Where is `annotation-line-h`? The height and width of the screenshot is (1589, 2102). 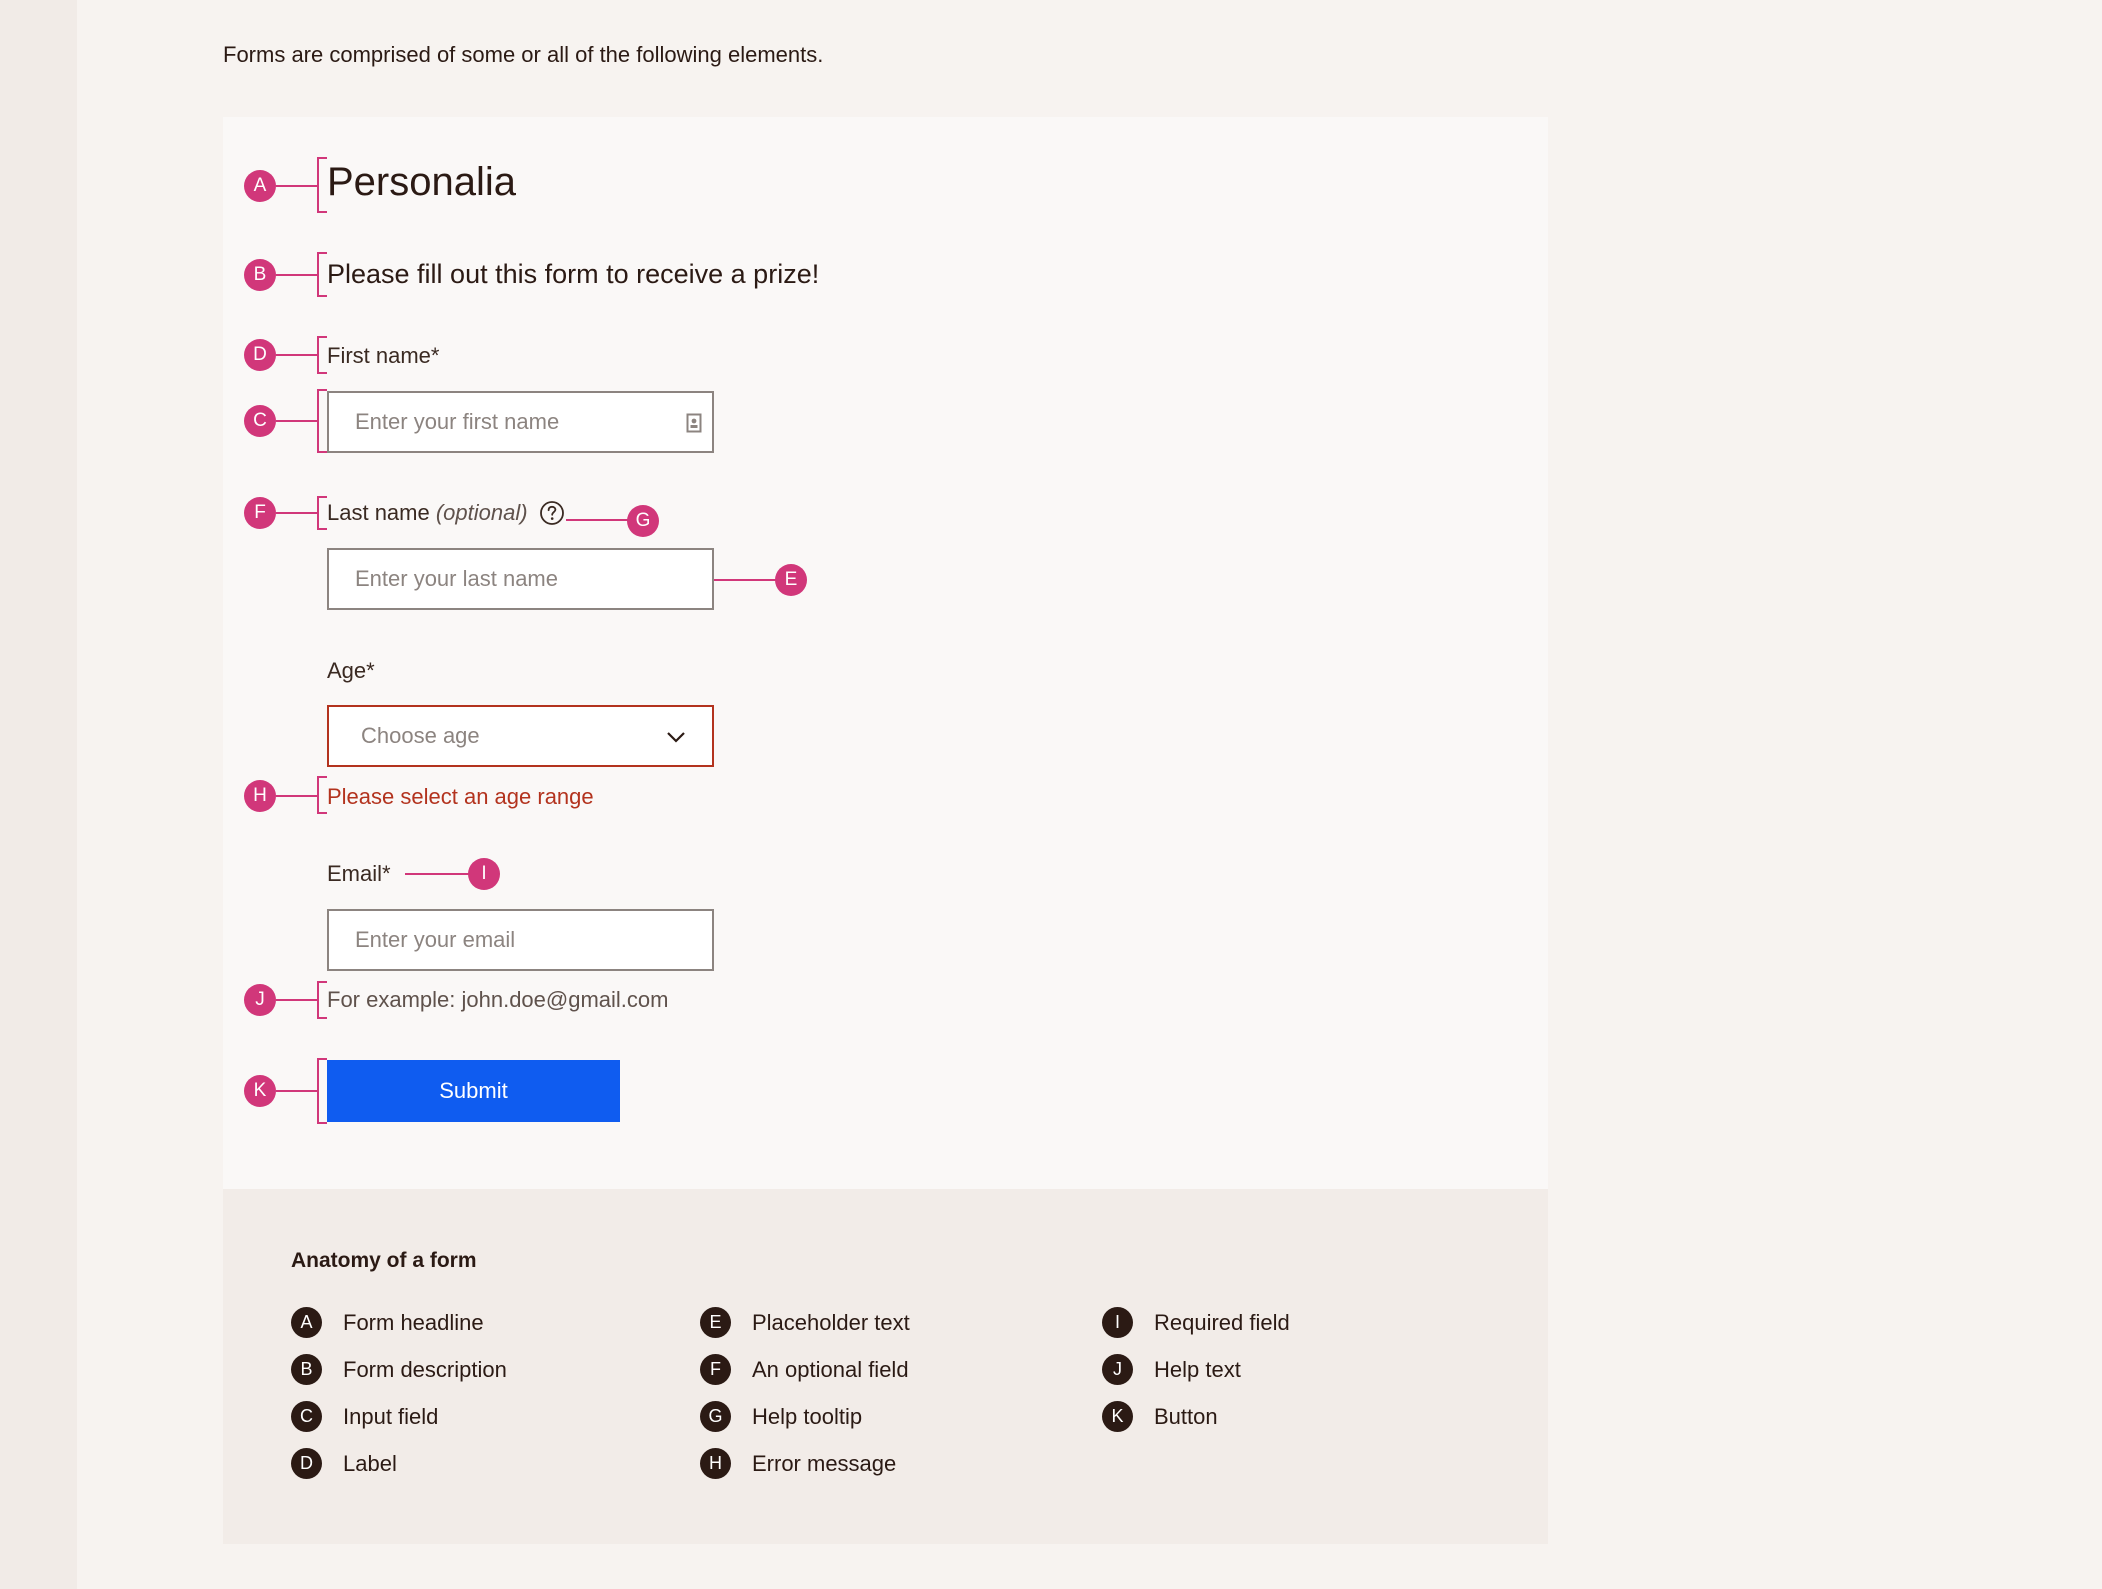
annotation-line-h is located at coordinates (297, 796).